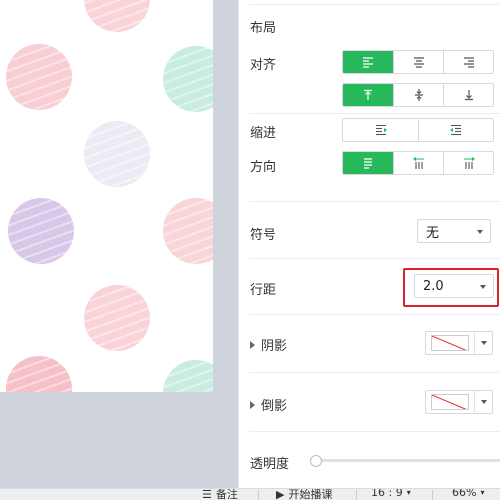  I want to click on opacity-slider-thumb, so click(316, 461).